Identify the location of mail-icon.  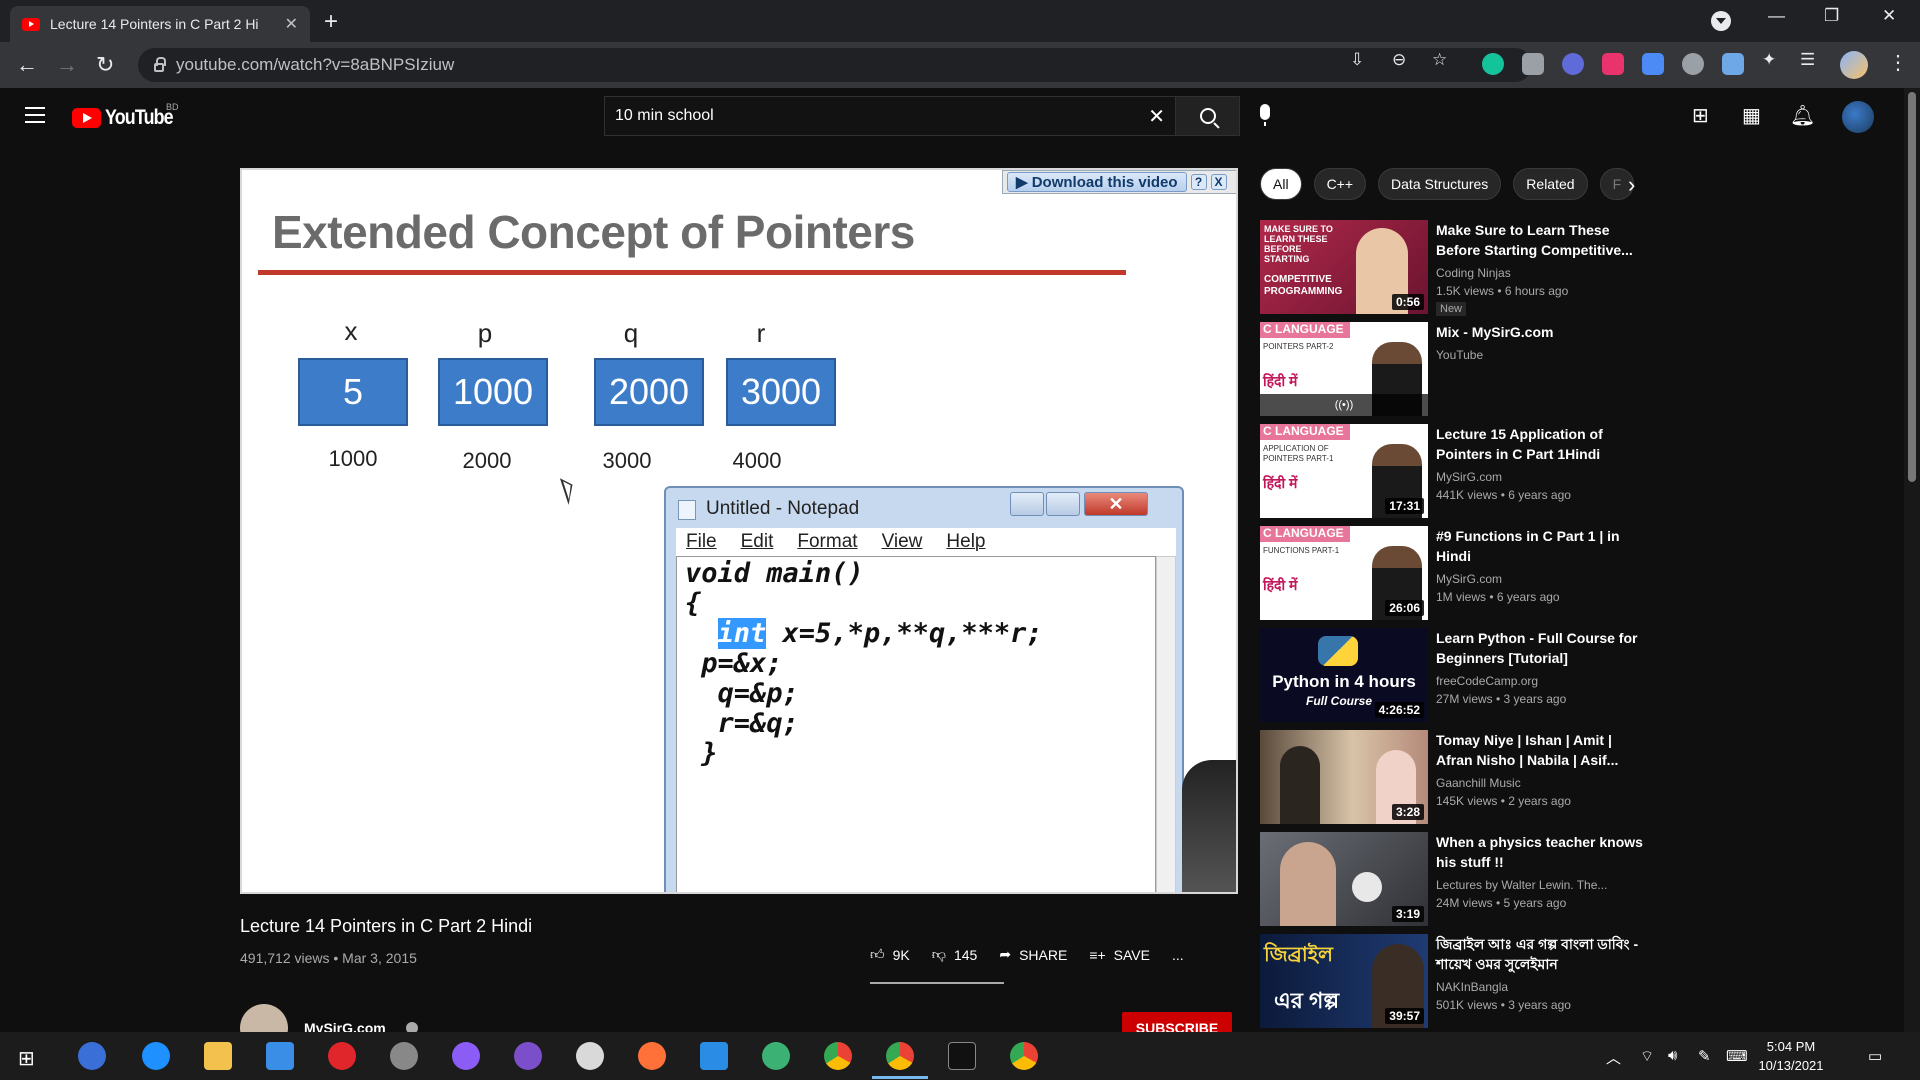
(280, 1056).